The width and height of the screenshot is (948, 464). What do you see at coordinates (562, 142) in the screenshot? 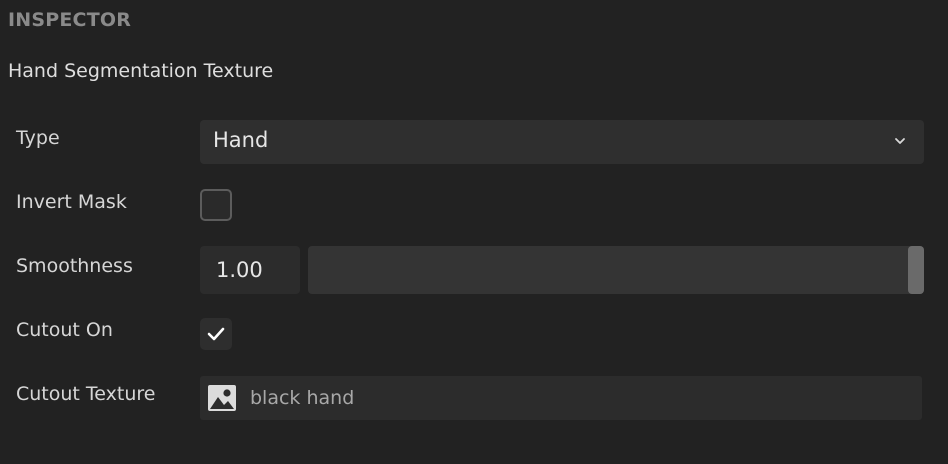
I see `type-dropdown: Hand` at bounding box center [562, 142].